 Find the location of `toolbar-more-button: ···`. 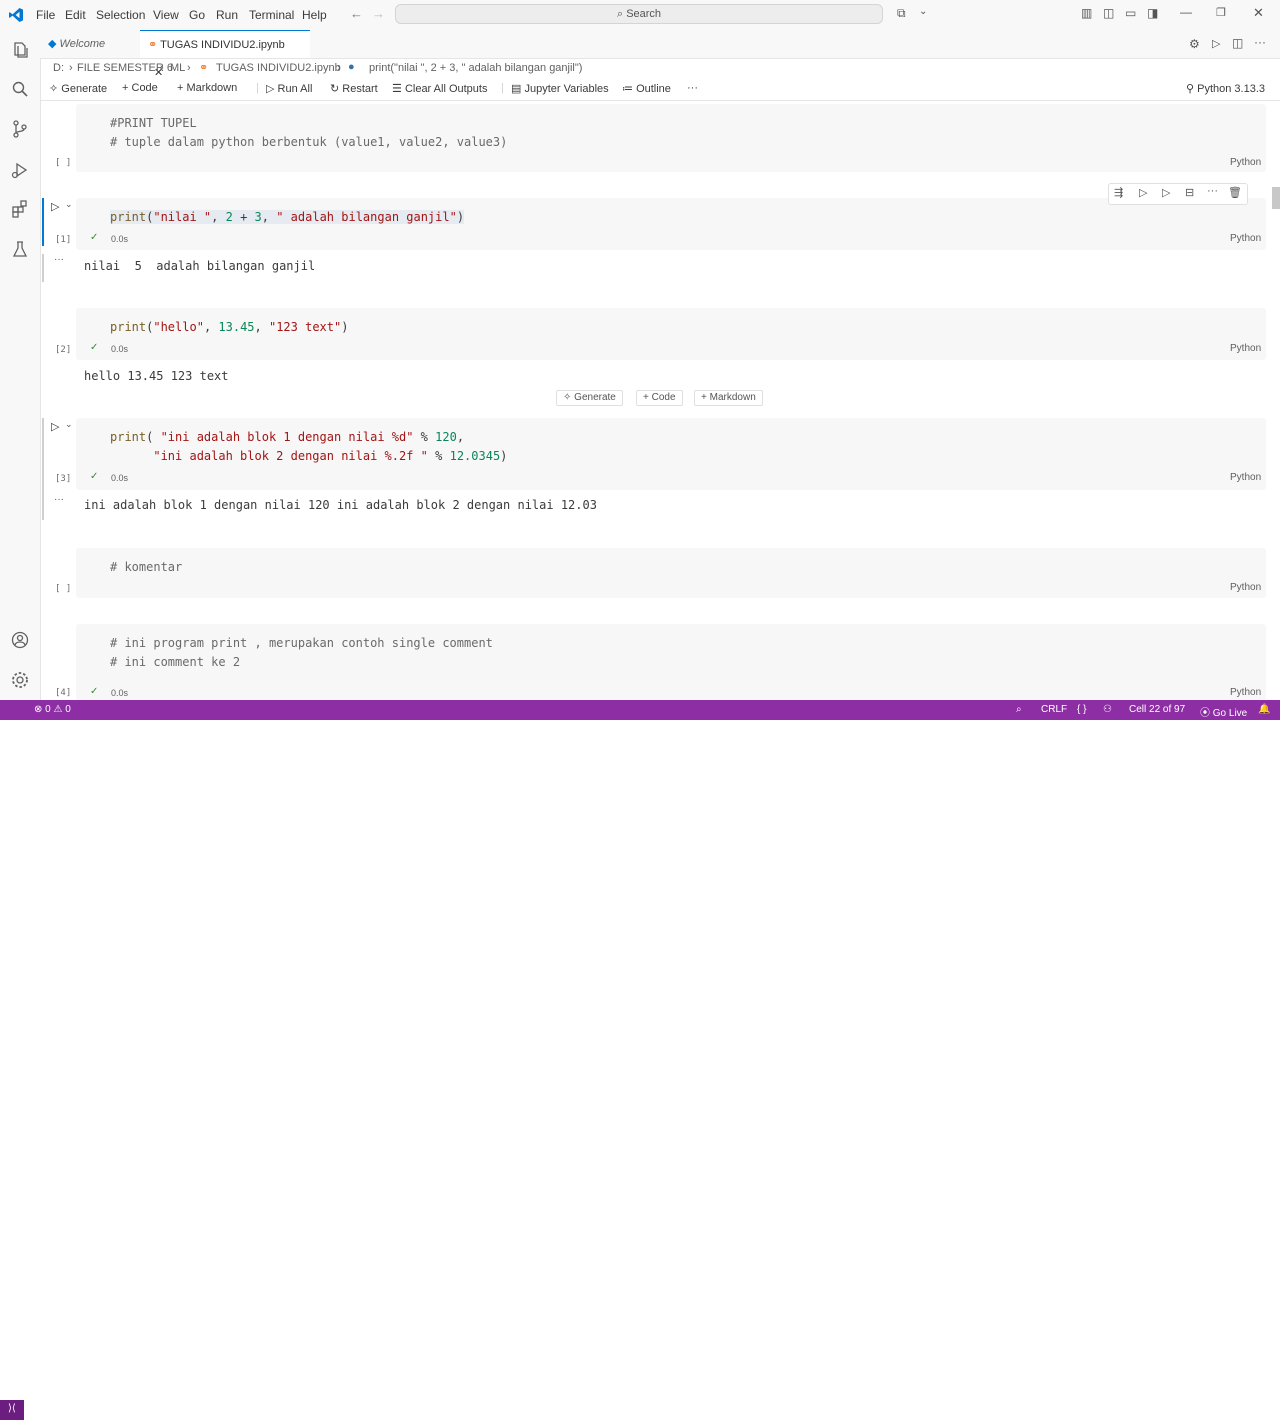

toolbar-more-button: ··· is located at coordinates (692, 88).